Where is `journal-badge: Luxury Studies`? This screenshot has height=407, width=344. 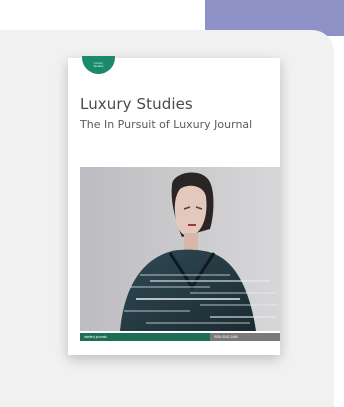
journal-badge: Luxury Studies is located at coordinates (98, 65).